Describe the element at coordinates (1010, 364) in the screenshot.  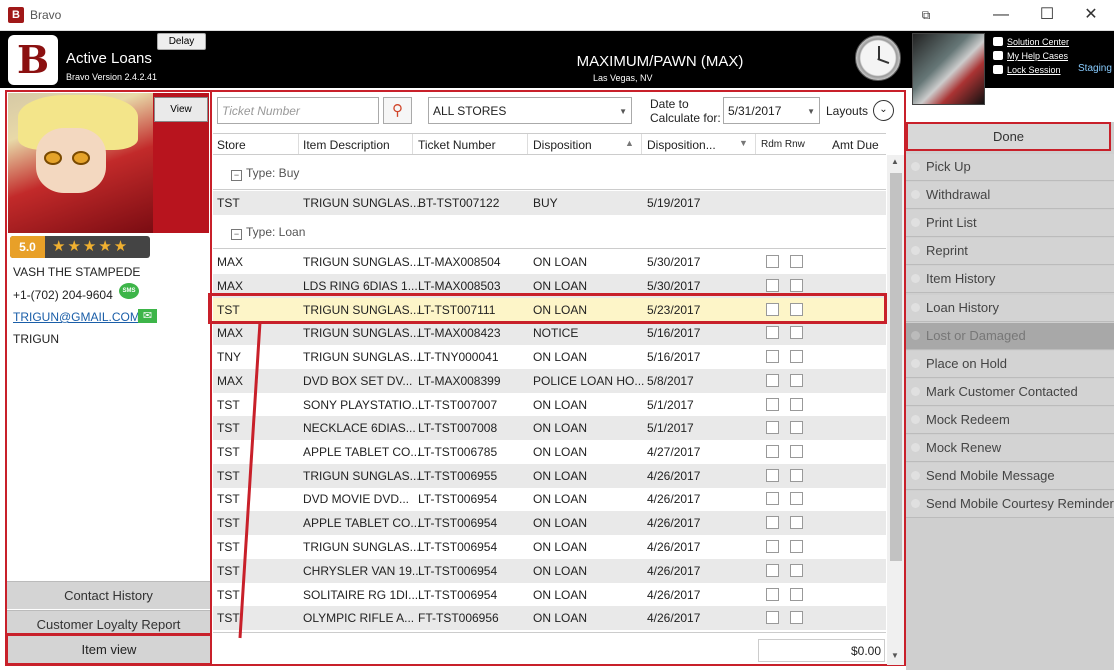
I see `place-on-hold-button: Place on Hold` at that location.